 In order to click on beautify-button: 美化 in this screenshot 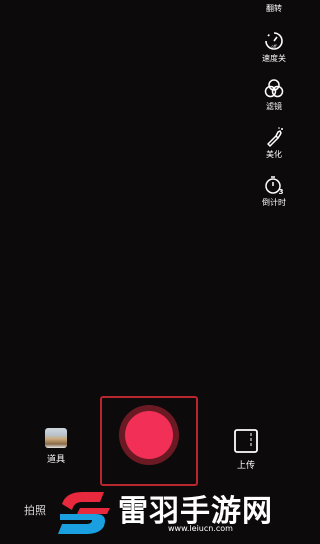, I will do `click(274, 143)`.